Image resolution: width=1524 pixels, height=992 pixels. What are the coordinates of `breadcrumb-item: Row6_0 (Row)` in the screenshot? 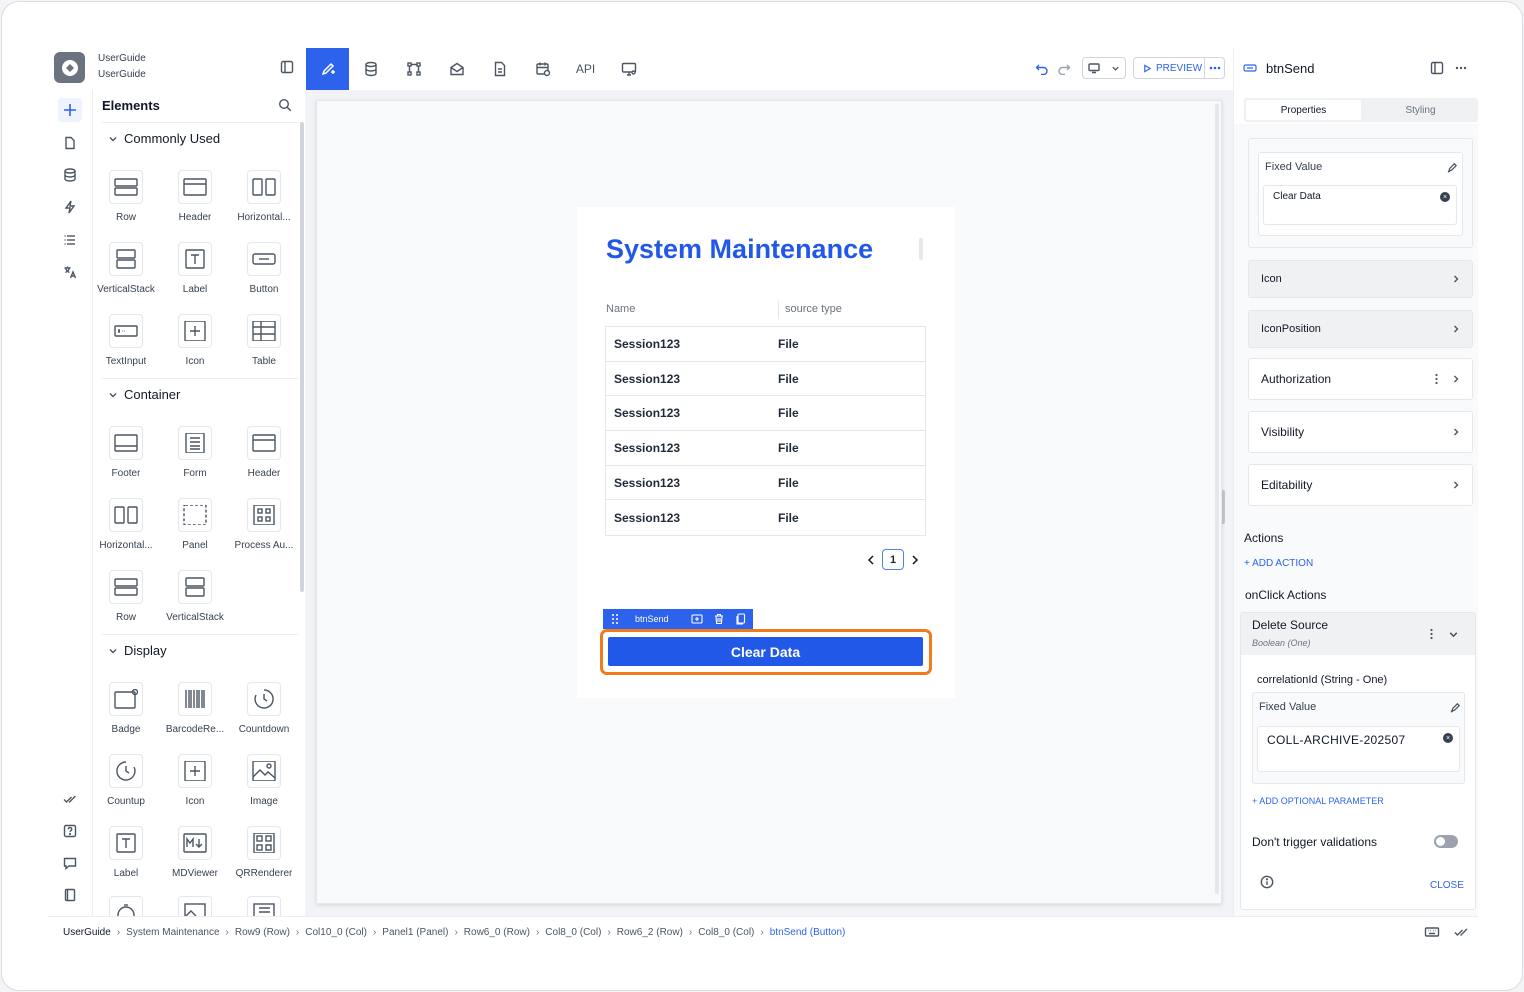 It's located at (497, 932).